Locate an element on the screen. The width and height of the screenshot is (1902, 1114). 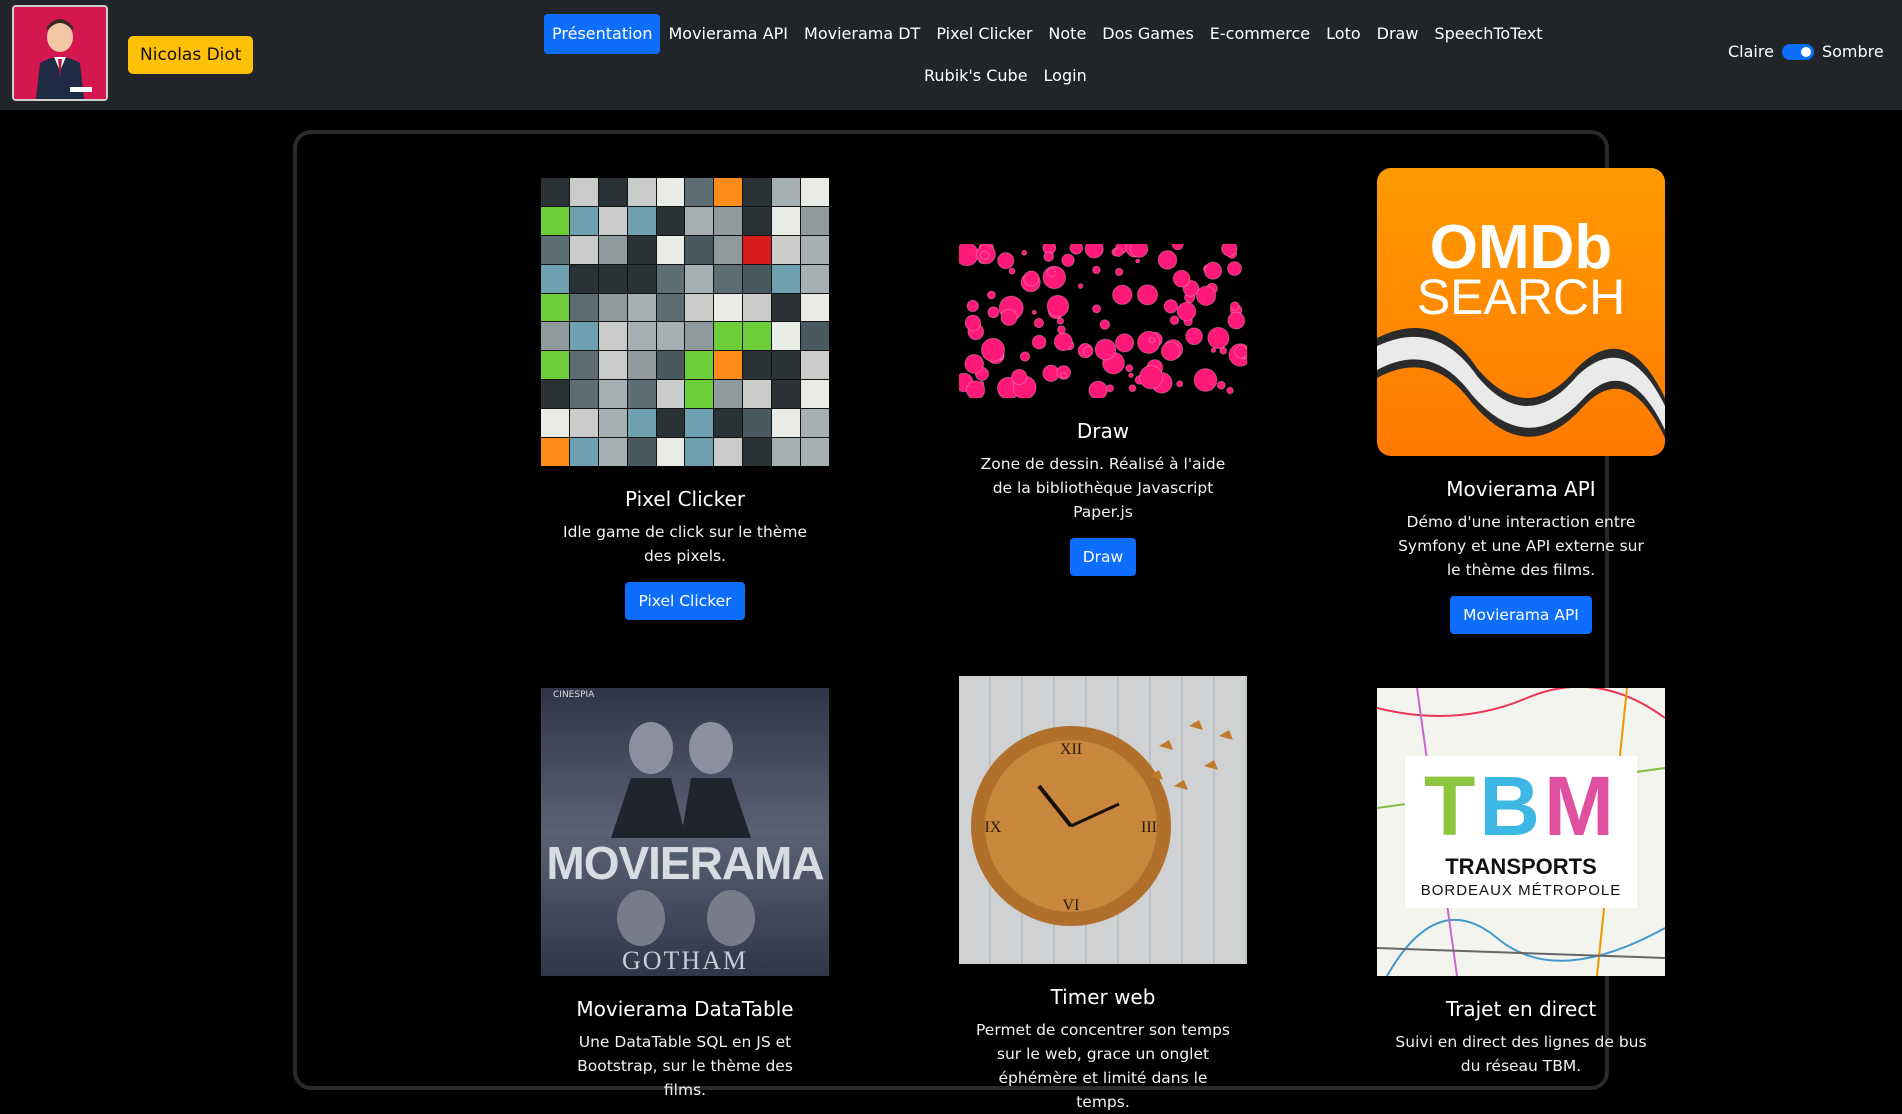
theme-toggle is located at coordinates (1797, 51).